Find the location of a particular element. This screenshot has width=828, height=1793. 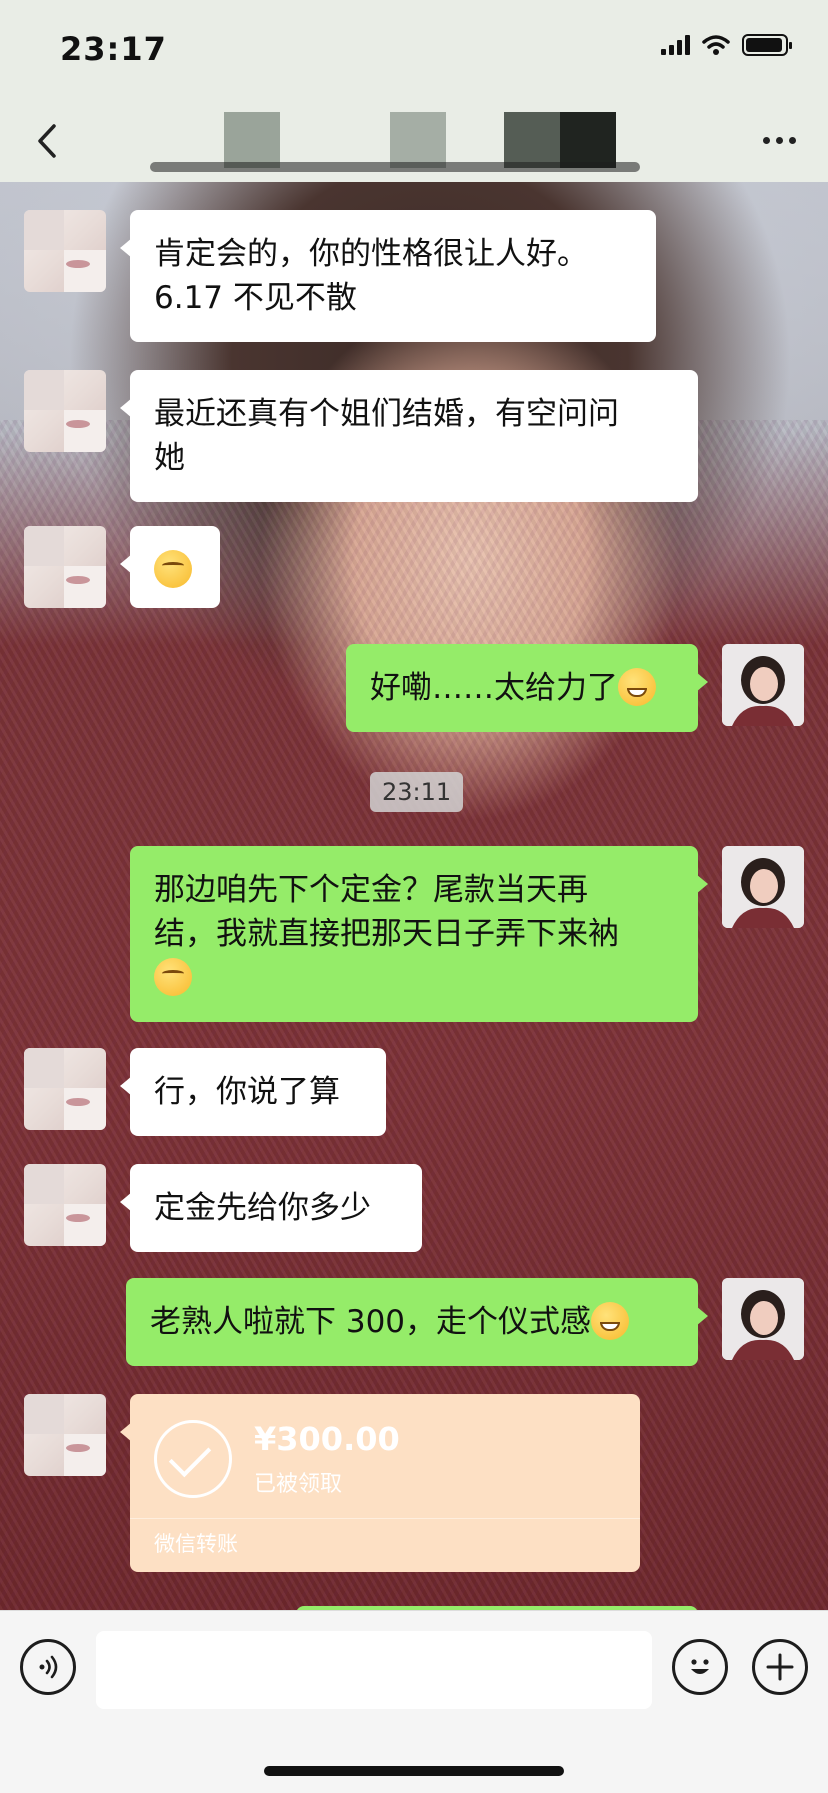

wifi-icon is located at coordinates (716, 45).